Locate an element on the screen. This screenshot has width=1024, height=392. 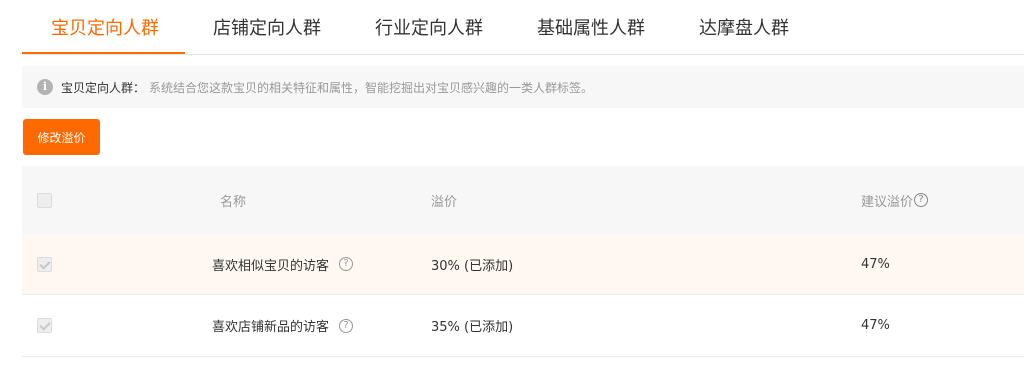
info-icon: i is located at coordinates (45, 87).